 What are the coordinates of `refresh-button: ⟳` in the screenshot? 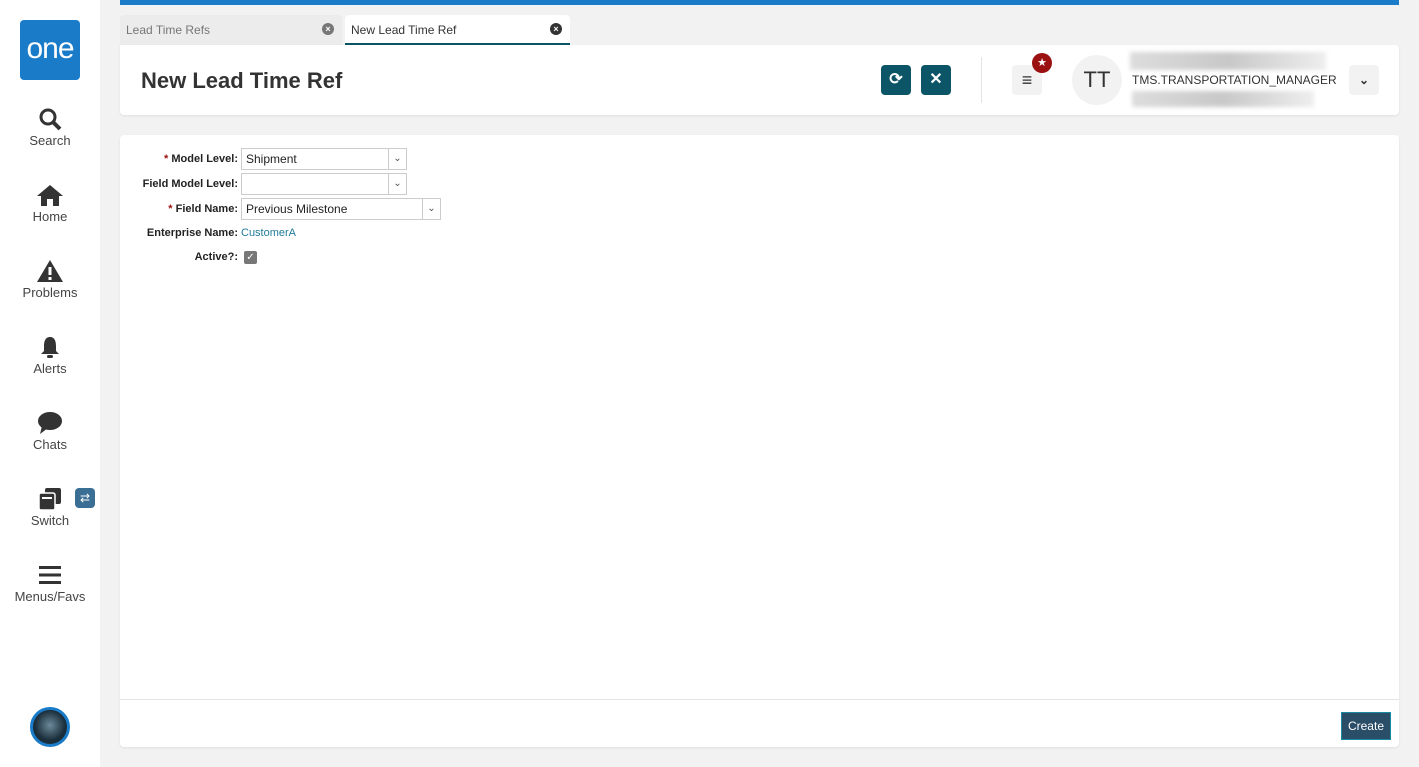 It's located at (896, 80).